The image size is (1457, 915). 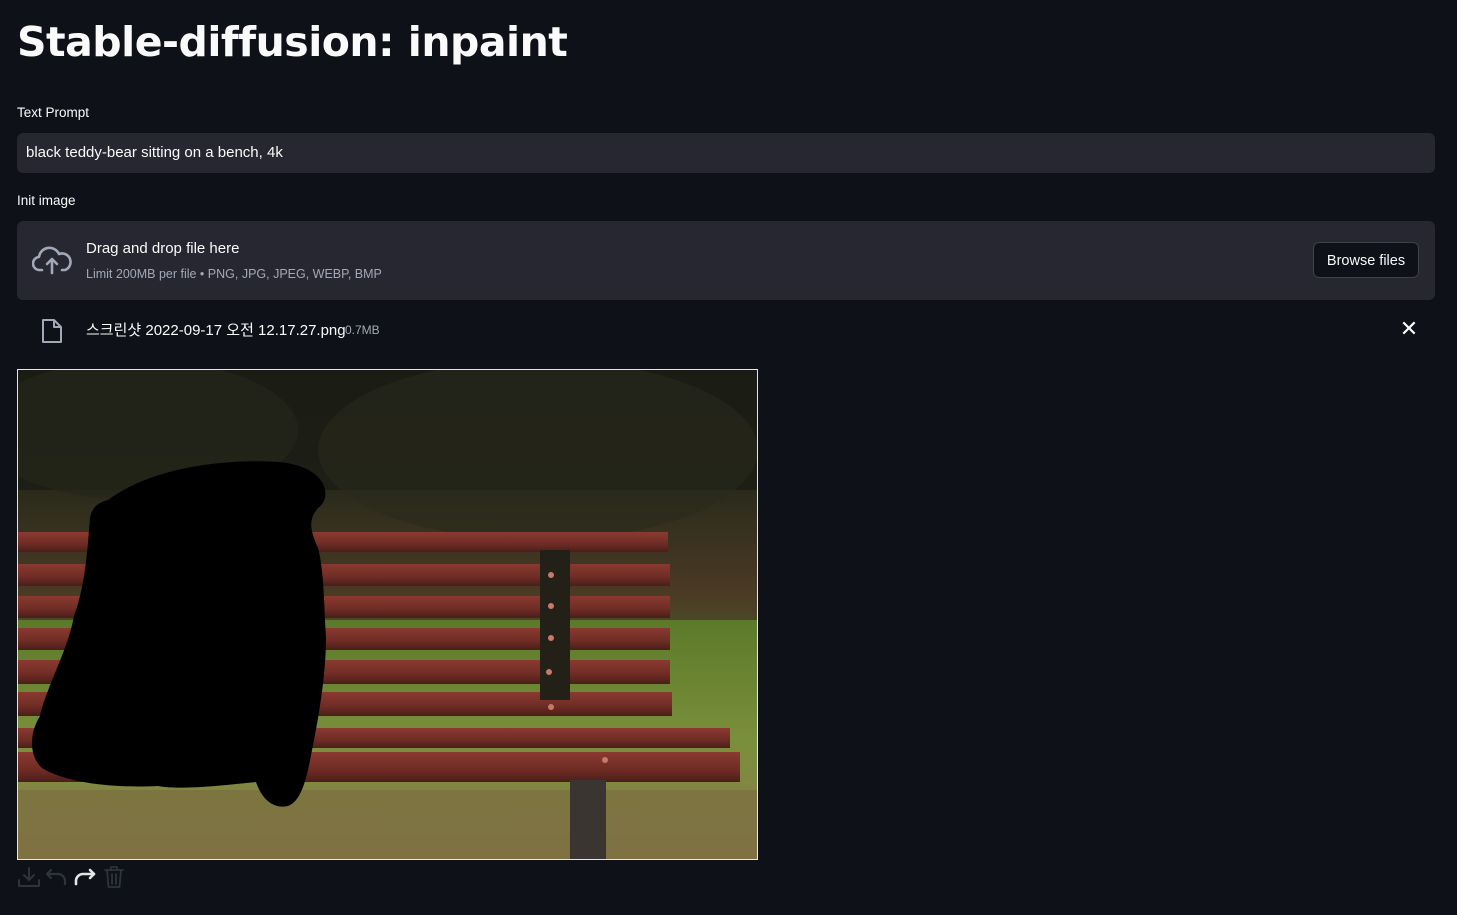 I want to click on dropzone-title: Drag and drop file here, so click(x=163, y=248).